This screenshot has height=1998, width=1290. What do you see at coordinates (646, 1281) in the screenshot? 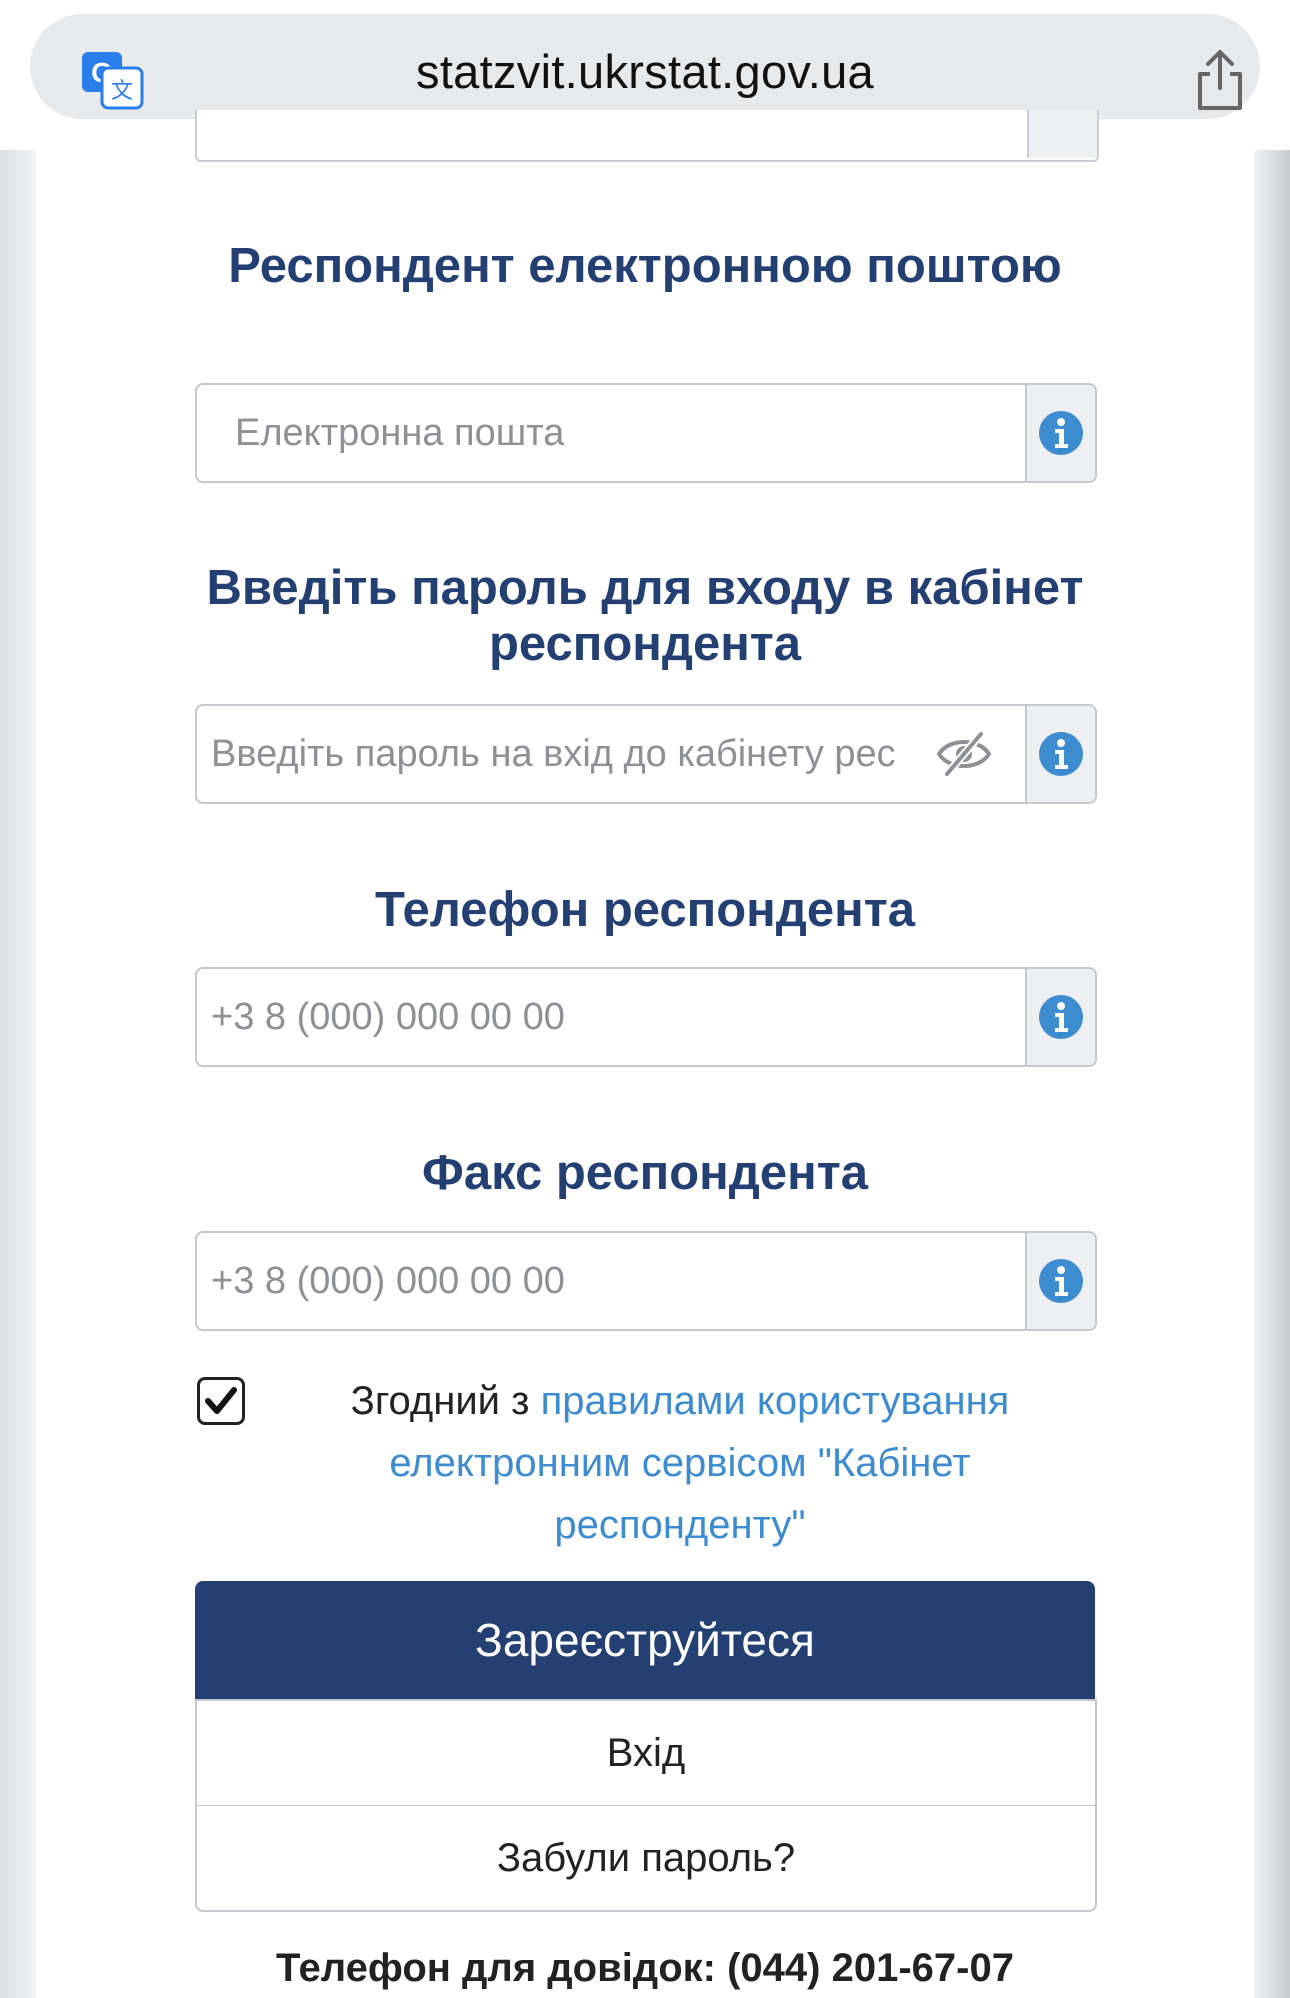
I see `fax-field: +3 8 (000) 000 00 00` at bounding box center [646, 1281].